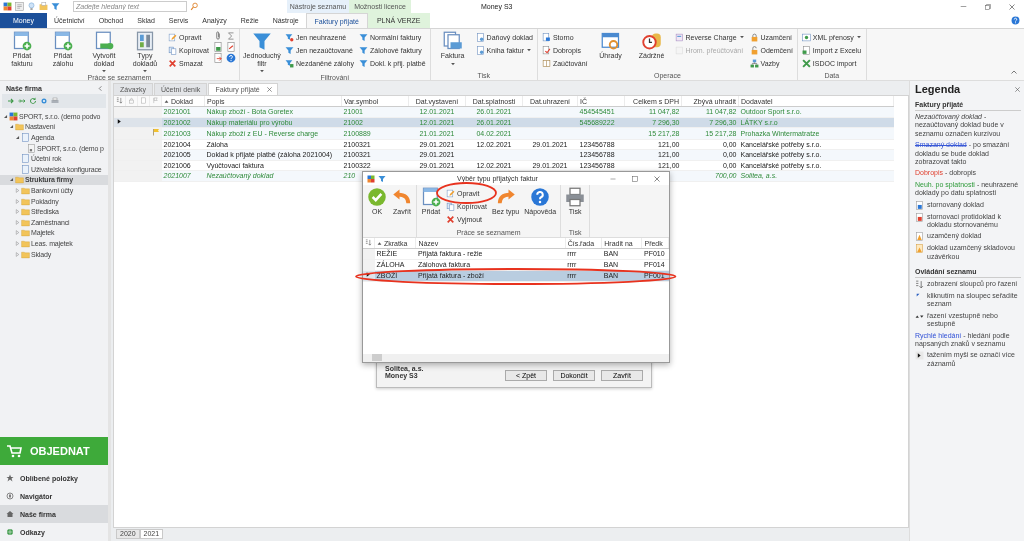  I want to click on compass-icon, so click(10, 496).